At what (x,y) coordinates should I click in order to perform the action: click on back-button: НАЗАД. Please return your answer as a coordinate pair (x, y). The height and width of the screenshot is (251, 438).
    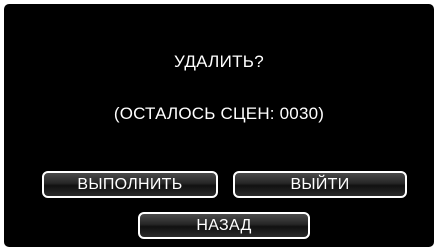
    Looking at the image, I should click on (224, 225).